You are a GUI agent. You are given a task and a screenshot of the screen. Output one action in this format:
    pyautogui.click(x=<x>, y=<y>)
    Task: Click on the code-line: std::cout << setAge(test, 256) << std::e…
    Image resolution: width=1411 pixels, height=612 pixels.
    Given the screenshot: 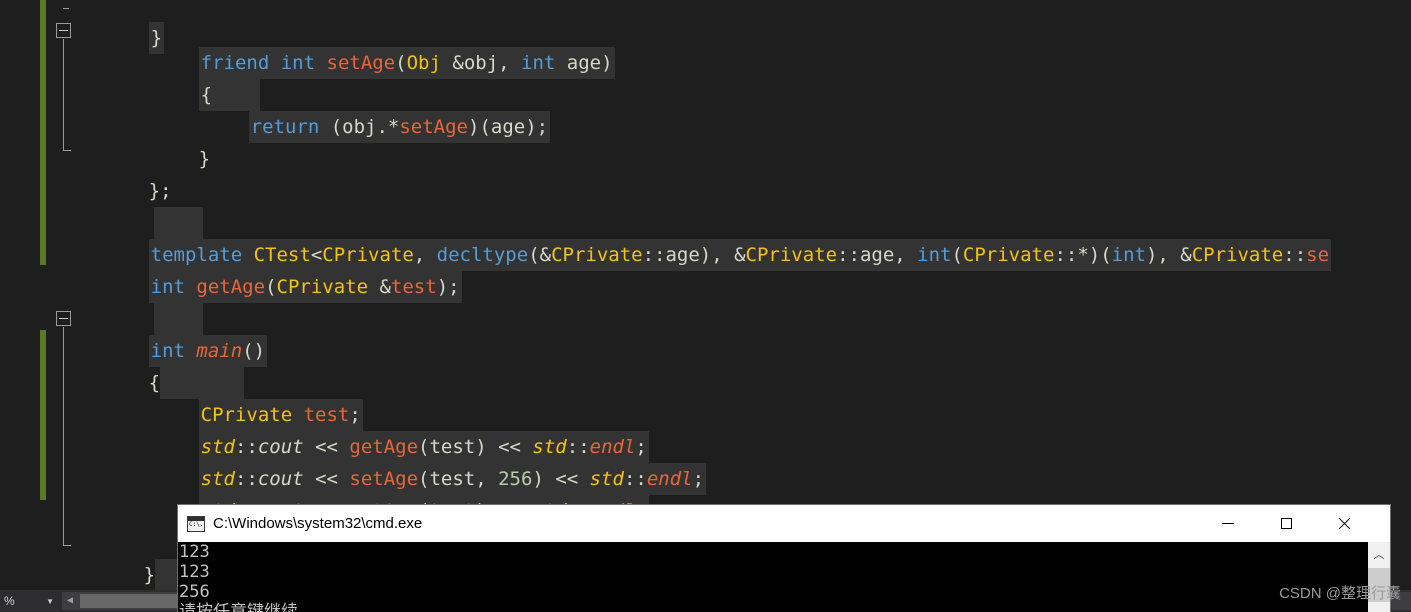 What is the action you would take?
    pyautogui.click(x=418, y=463)
    